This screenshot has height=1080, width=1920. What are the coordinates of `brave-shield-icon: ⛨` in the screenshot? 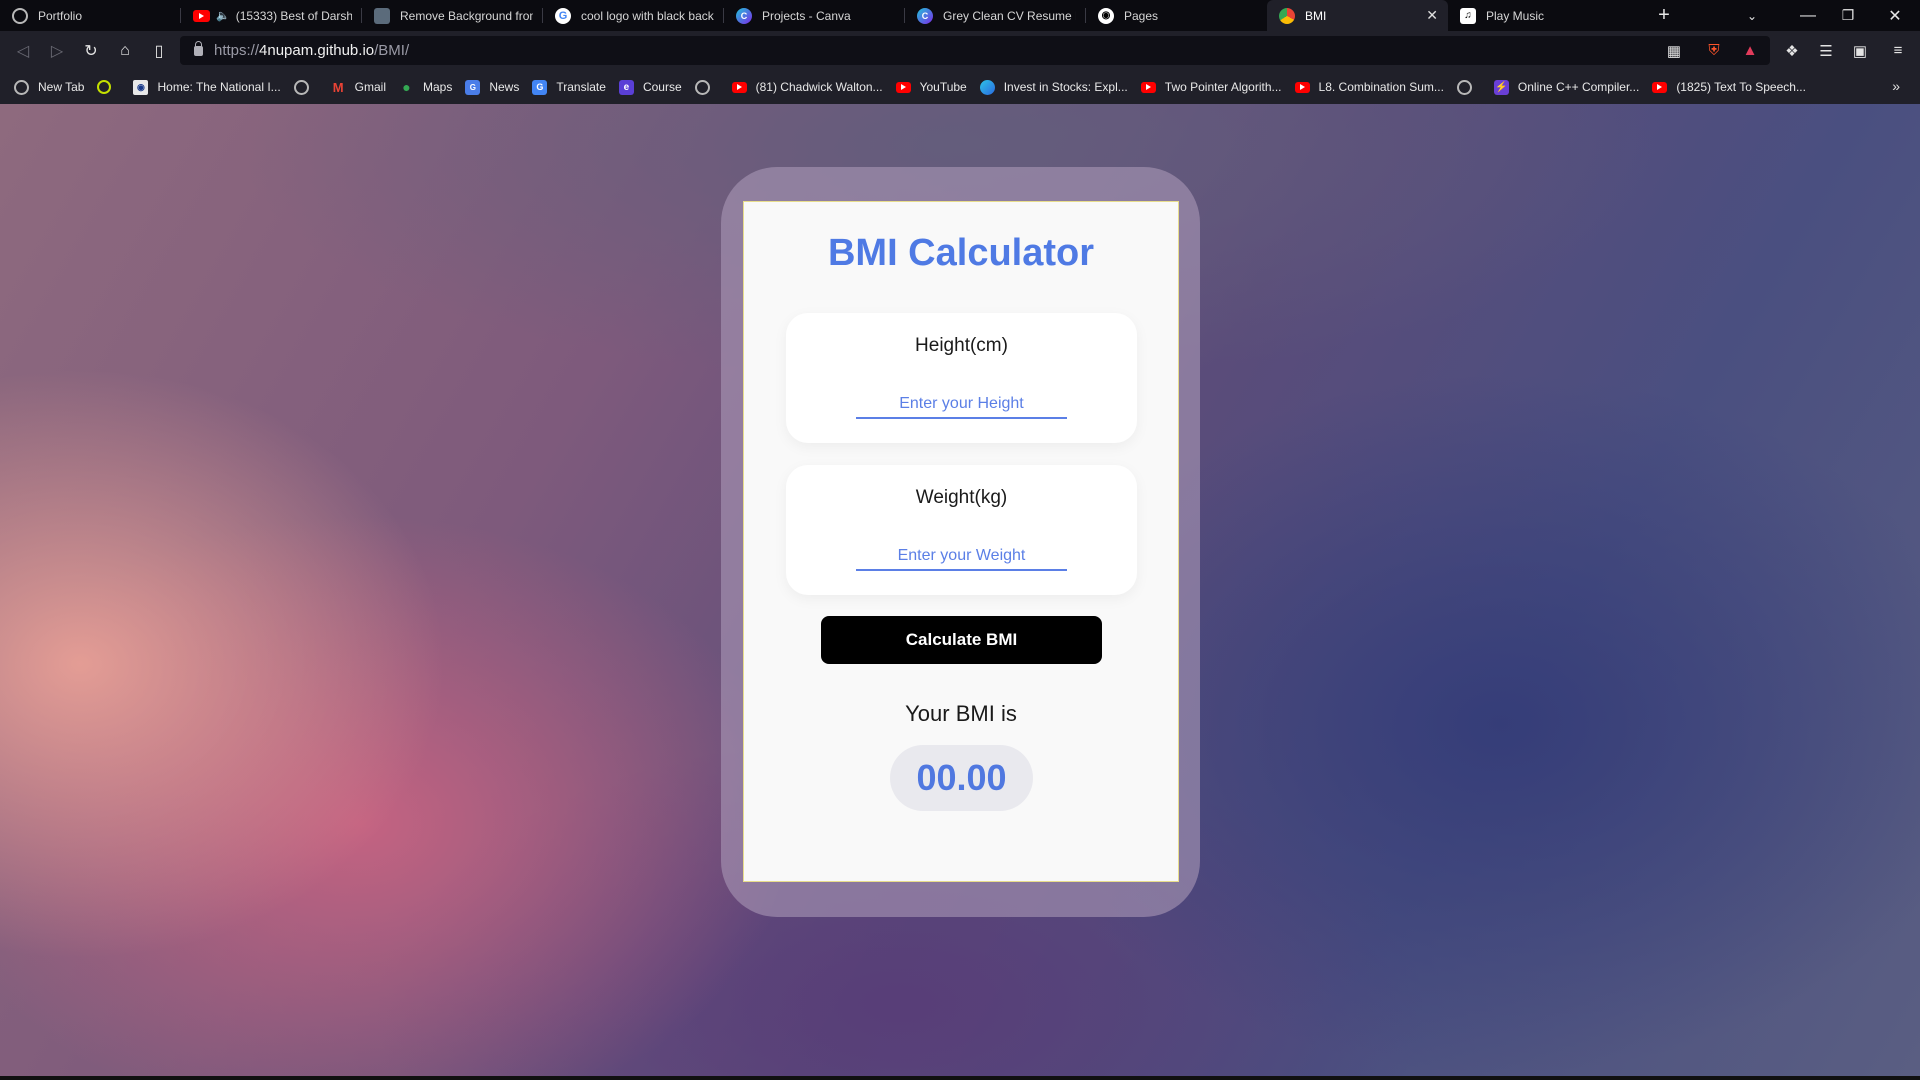 It's located at (1714, 50).